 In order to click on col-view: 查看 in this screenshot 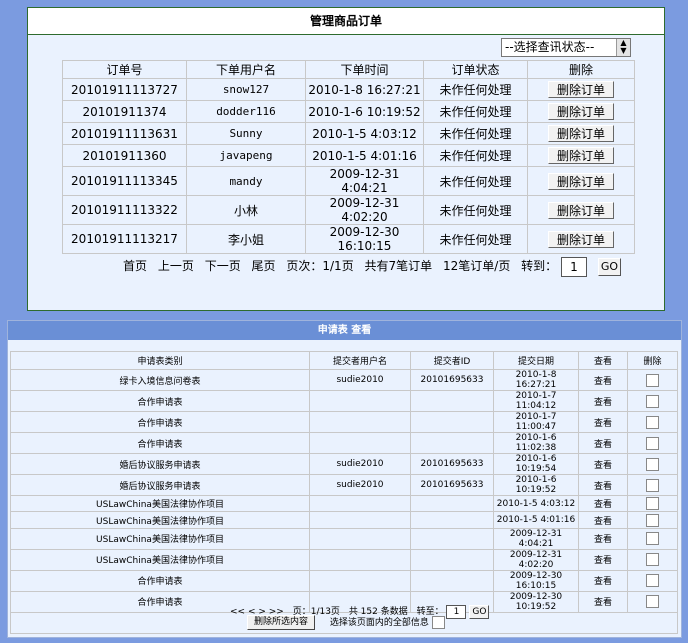, I will do `click(603, 360)`.